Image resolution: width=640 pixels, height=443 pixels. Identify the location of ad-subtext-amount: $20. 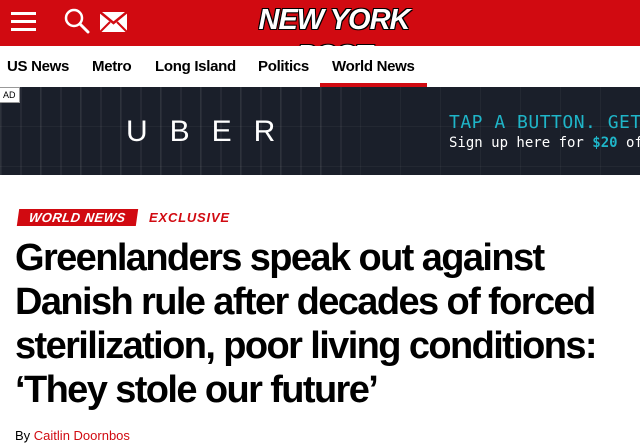
(605, 143).